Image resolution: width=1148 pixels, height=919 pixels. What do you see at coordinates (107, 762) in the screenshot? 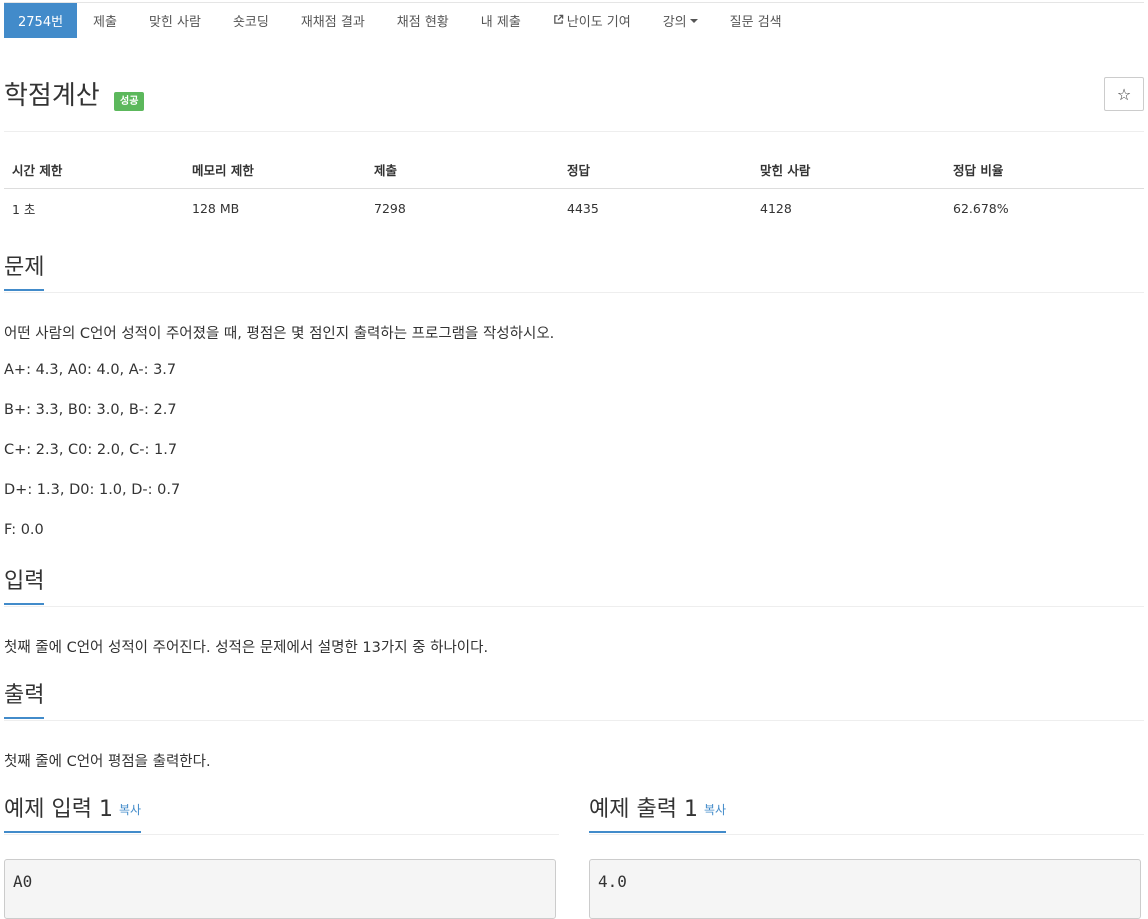
I see `output-text: 첫째 줄에 C언어 평점을 출력한다.` at bounding box center [107, 762].